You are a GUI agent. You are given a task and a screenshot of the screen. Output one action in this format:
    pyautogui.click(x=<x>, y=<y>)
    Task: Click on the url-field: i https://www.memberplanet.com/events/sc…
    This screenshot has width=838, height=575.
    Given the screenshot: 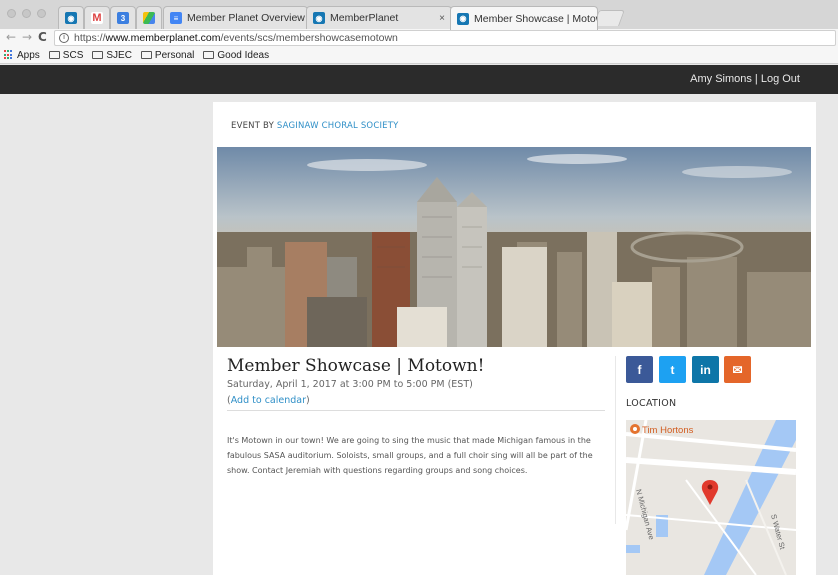 What is the action you would take?
    pyautogui.click(x=445, y=38)
    